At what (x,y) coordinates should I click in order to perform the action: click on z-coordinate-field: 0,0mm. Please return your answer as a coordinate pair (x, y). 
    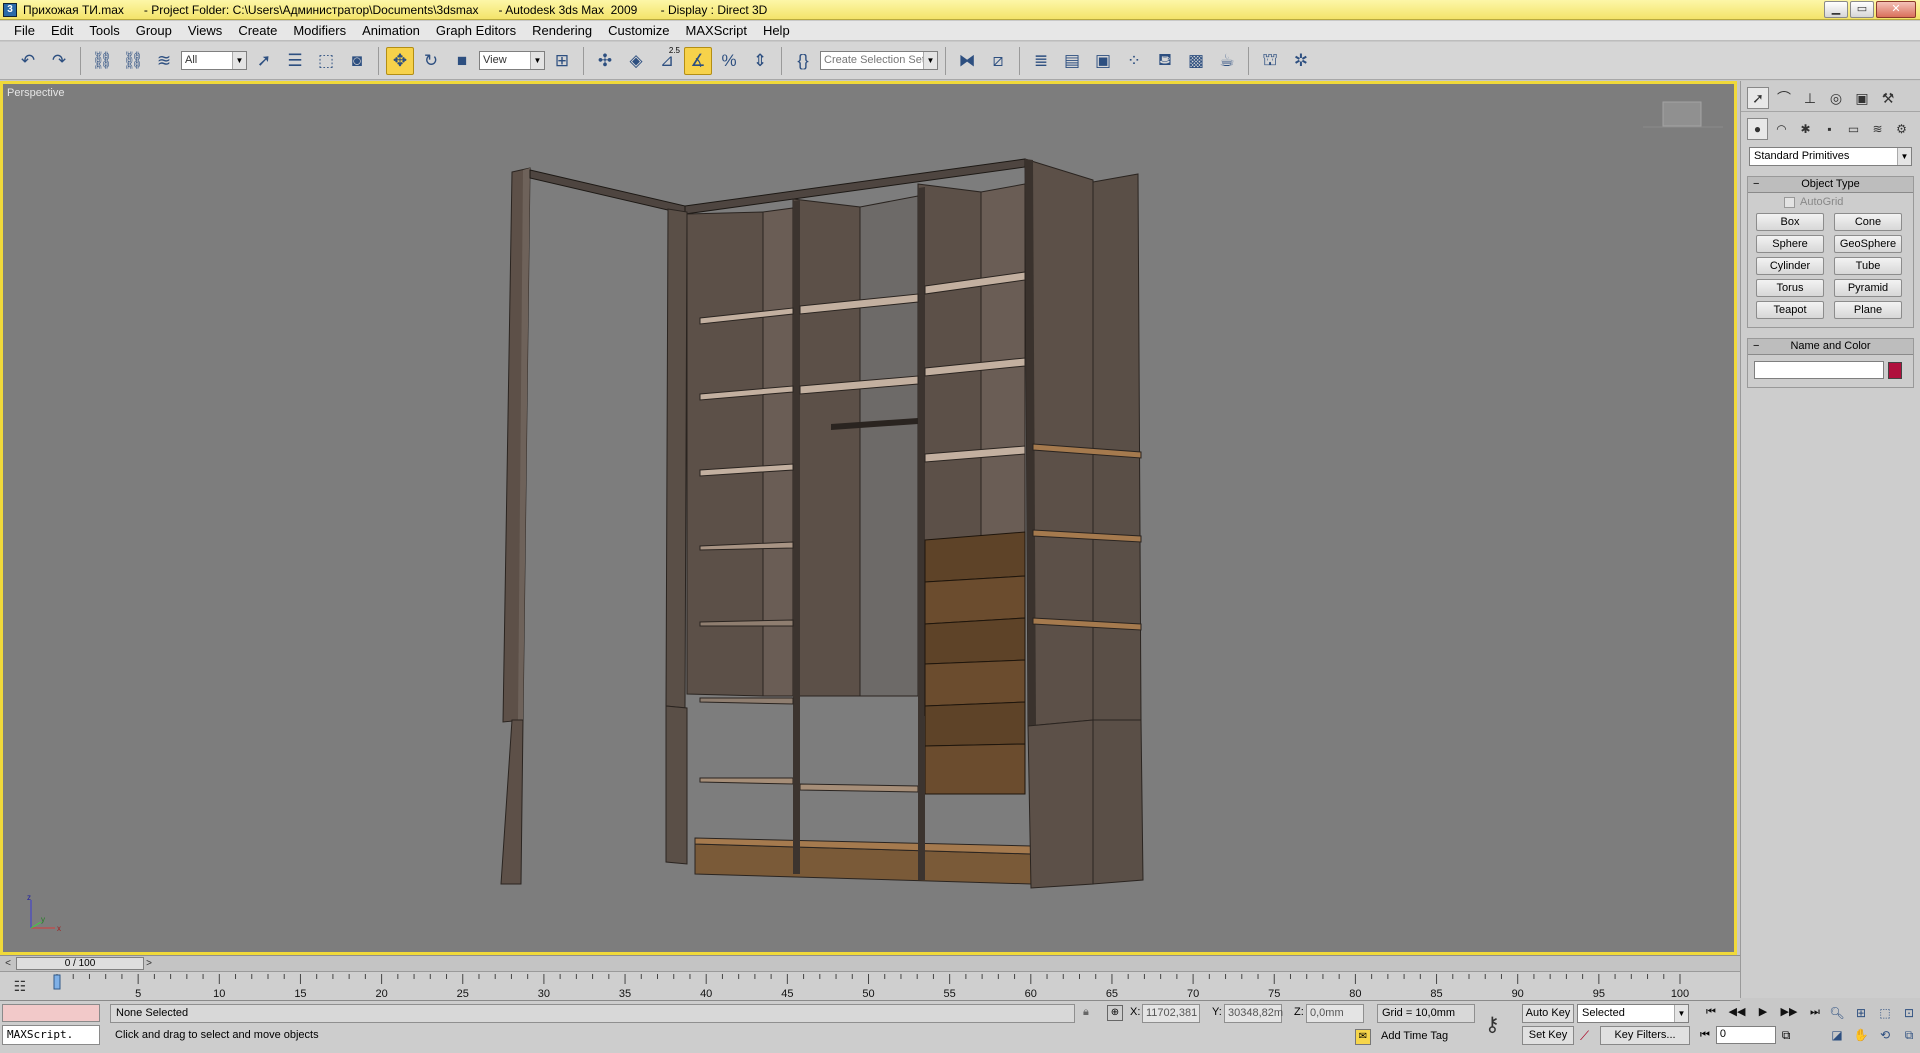
    Looking at the image, I should click on (1335, 1013).